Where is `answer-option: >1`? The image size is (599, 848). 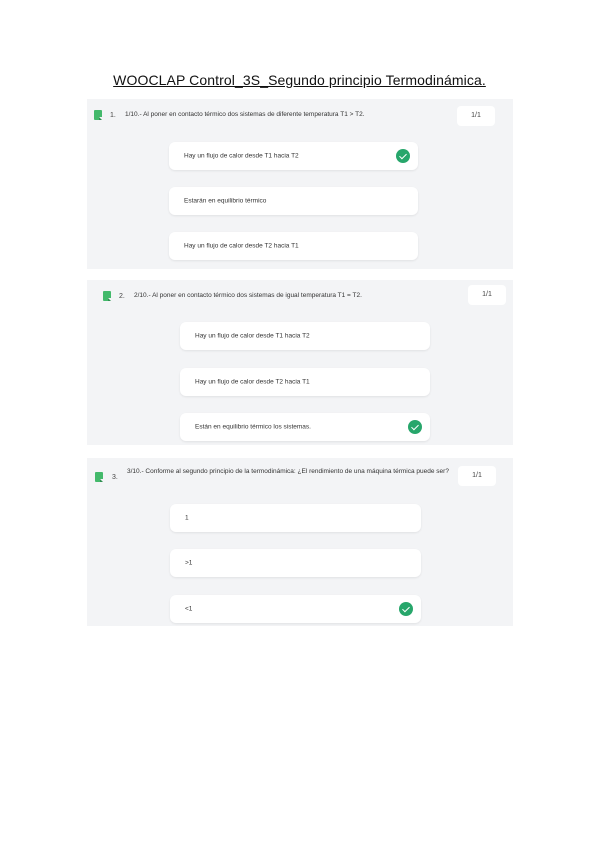
answer-option: >1 is located at coordinates (295, 563).